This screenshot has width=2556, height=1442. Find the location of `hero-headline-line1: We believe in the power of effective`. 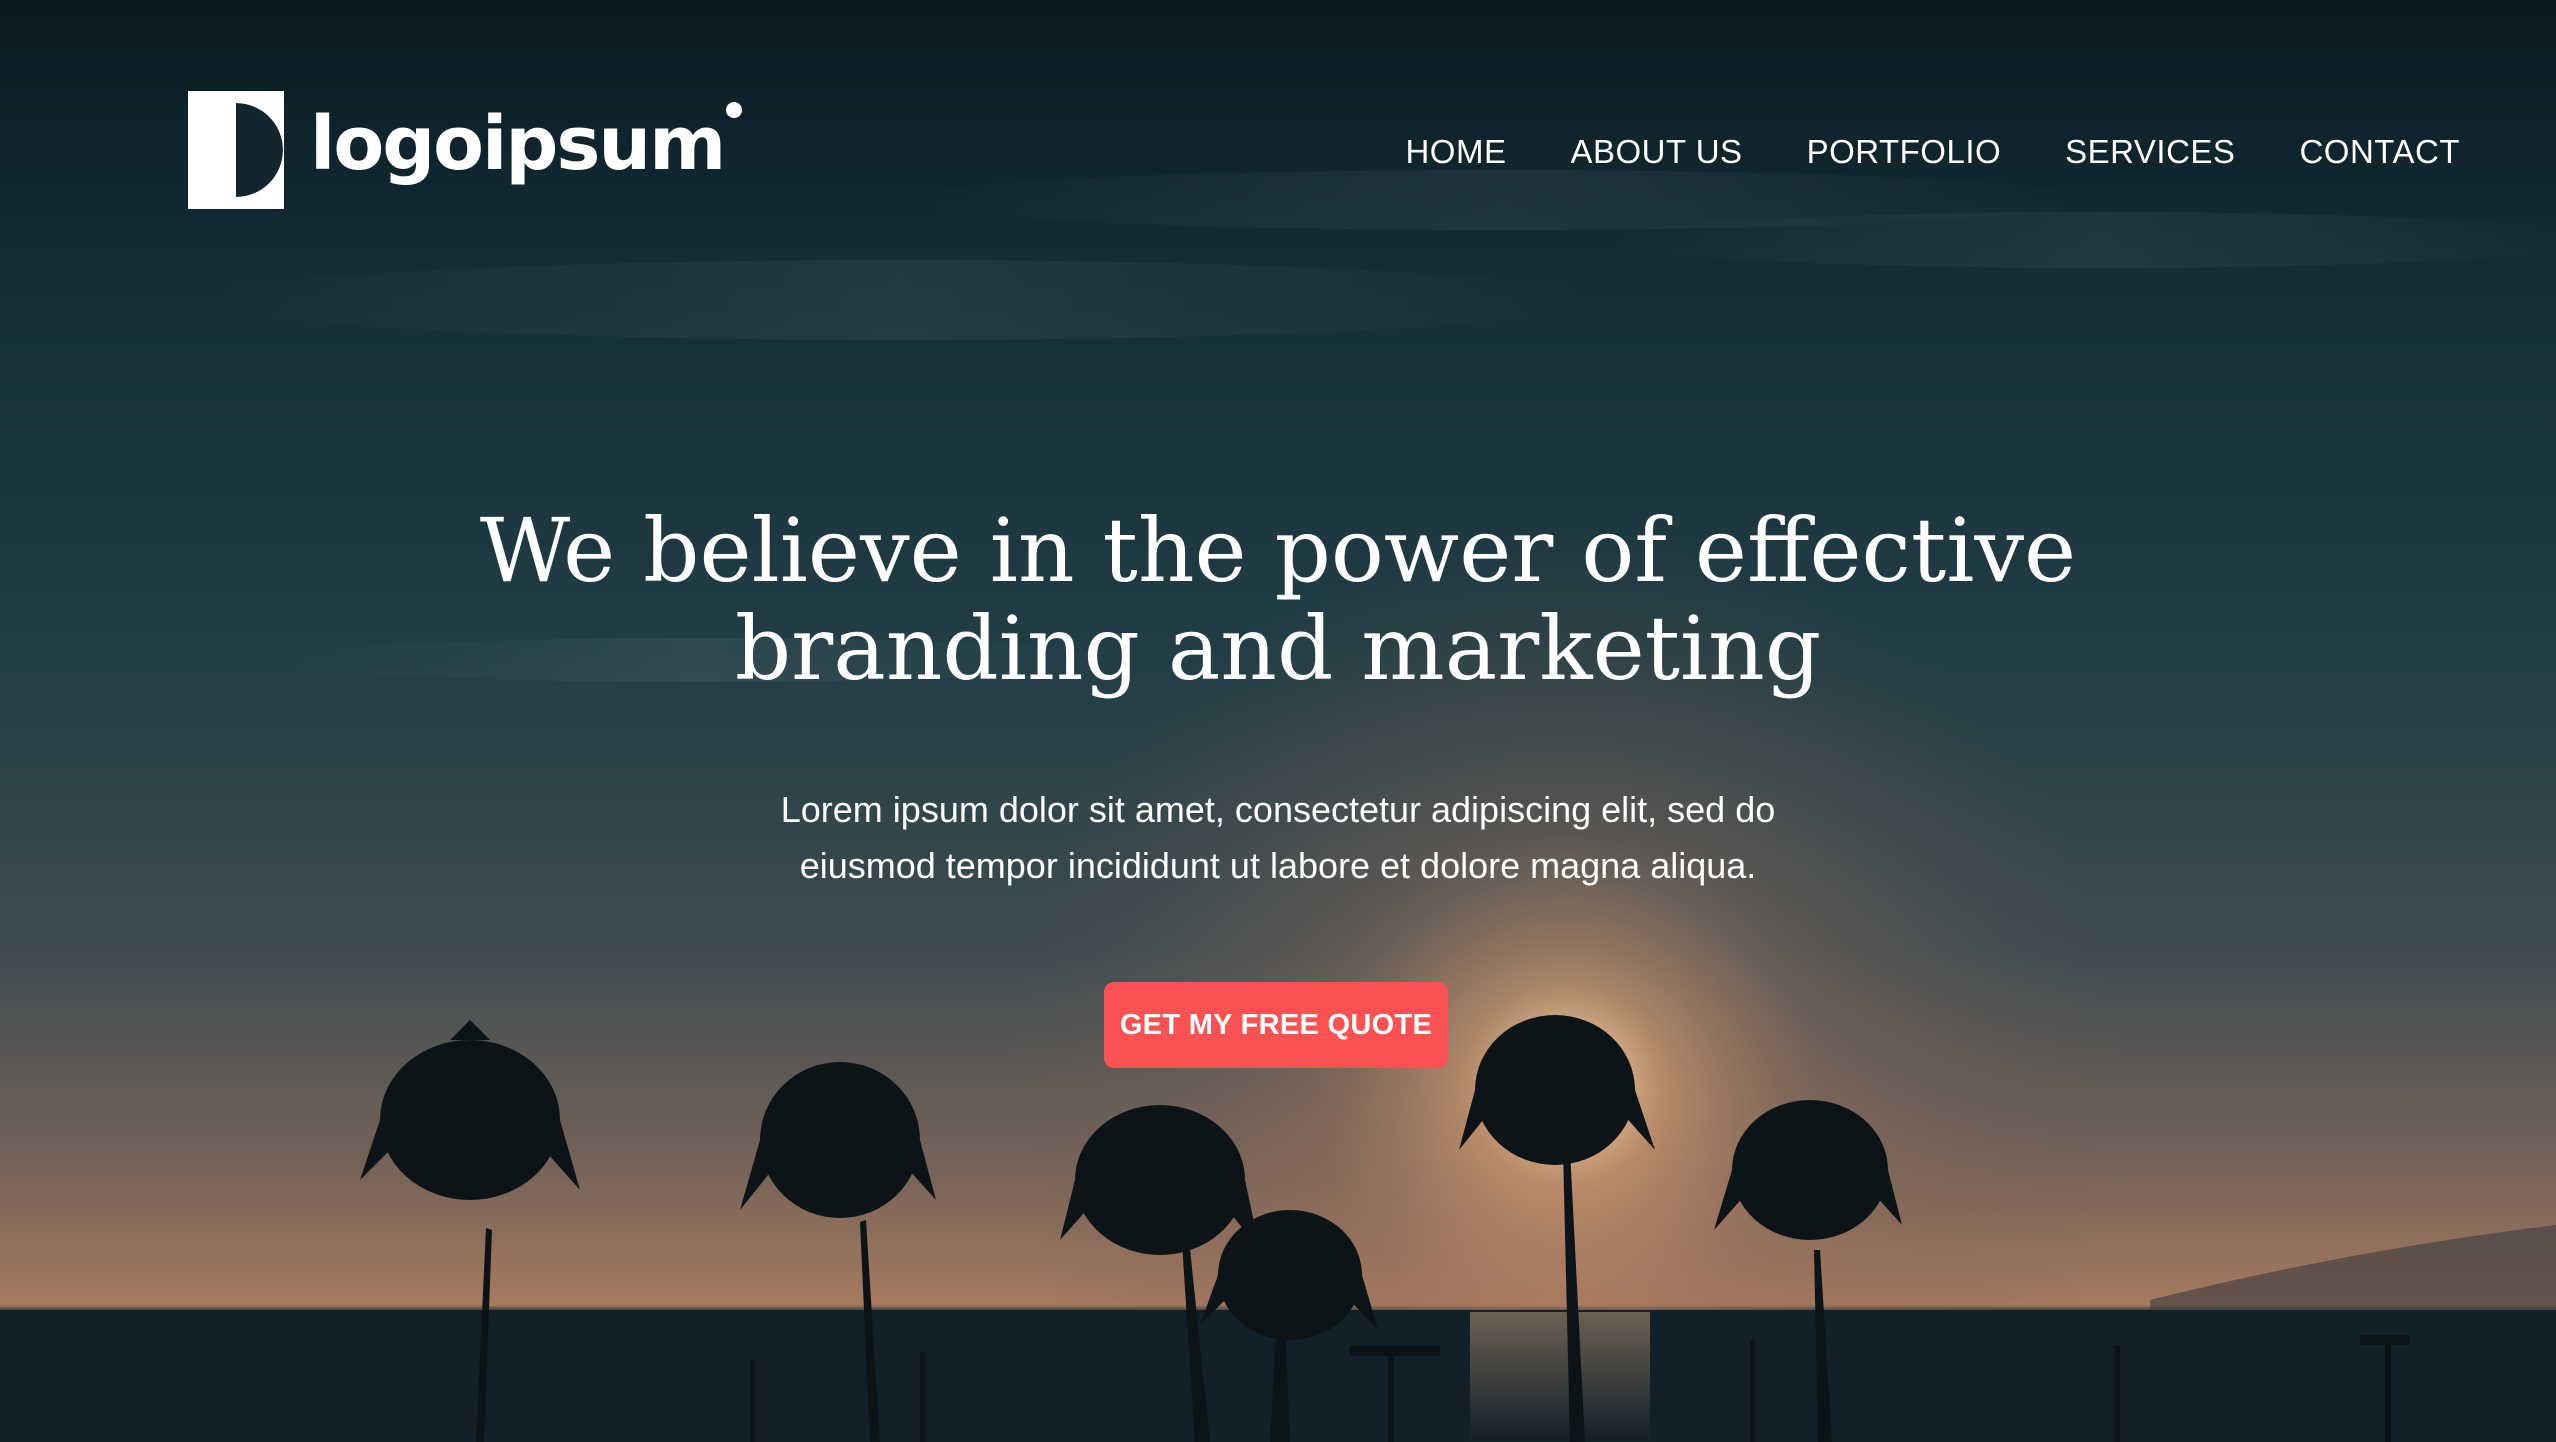

hero-headline-line1: We believe in the power of effective is located at coordinates (1278, 550).